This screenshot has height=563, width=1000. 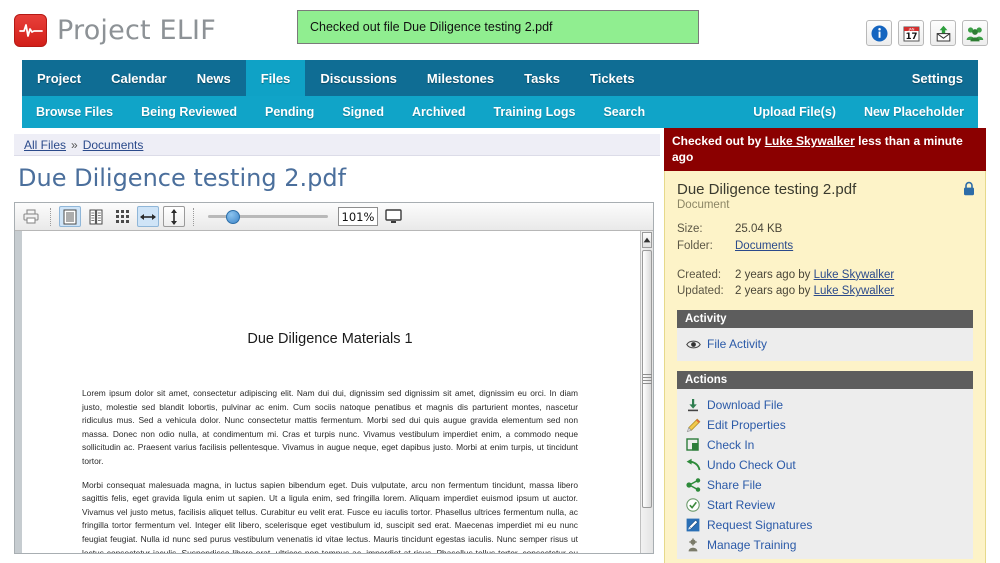 I want to click on activity-section-body: File Activity, so click(x=825, y=345).